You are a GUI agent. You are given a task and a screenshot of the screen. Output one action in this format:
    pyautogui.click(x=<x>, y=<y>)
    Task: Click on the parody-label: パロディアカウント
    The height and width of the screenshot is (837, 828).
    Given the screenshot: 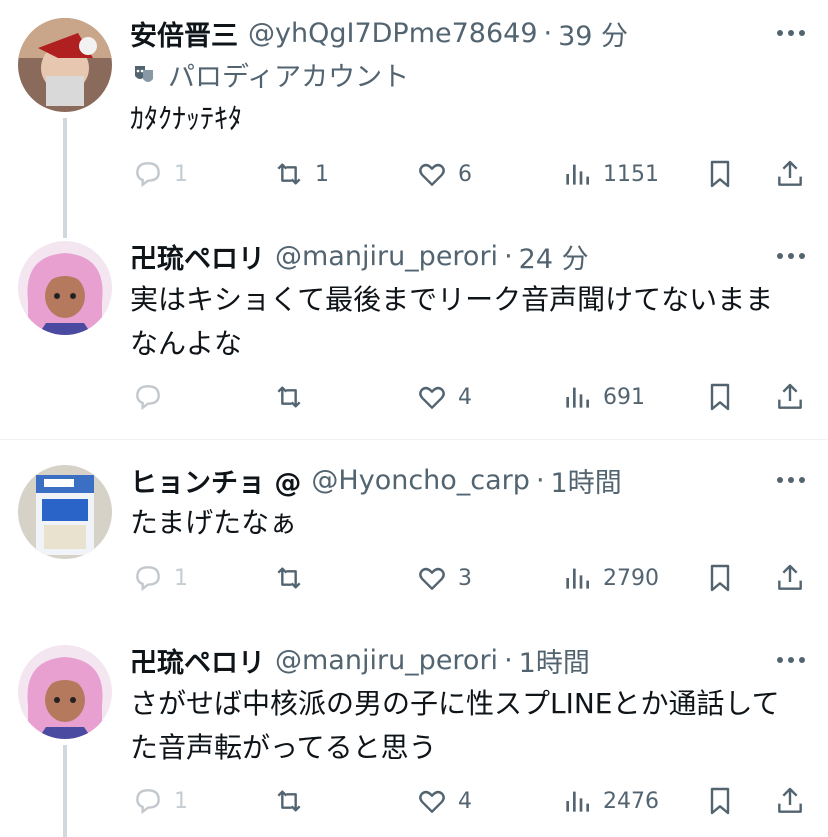 What is the action you would take?
    pyautogui.click(x=270, y=74)
    